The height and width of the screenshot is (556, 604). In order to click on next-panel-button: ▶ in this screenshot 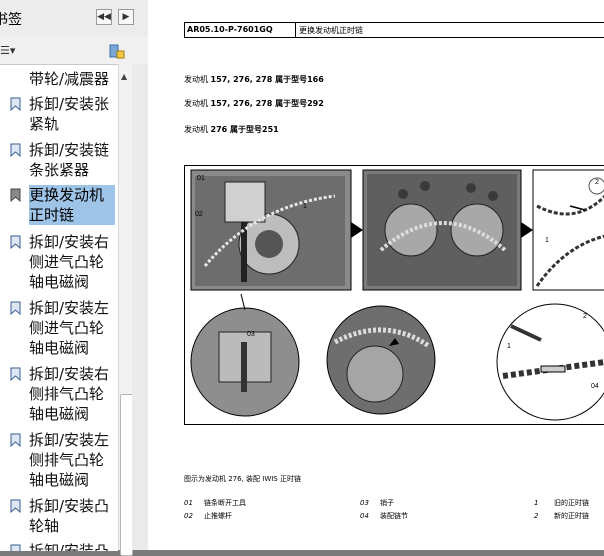, I will do `click(126, 17)`.